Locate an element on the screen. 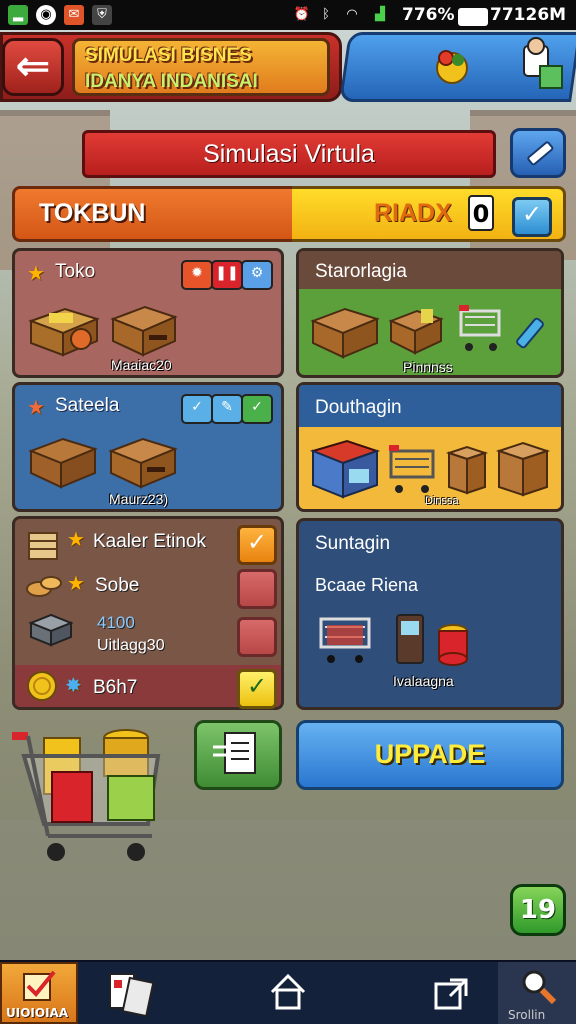 This screenshot has height=1024, width=576. tab-riadx-label: RIADX is located at coordinates (413, 213).